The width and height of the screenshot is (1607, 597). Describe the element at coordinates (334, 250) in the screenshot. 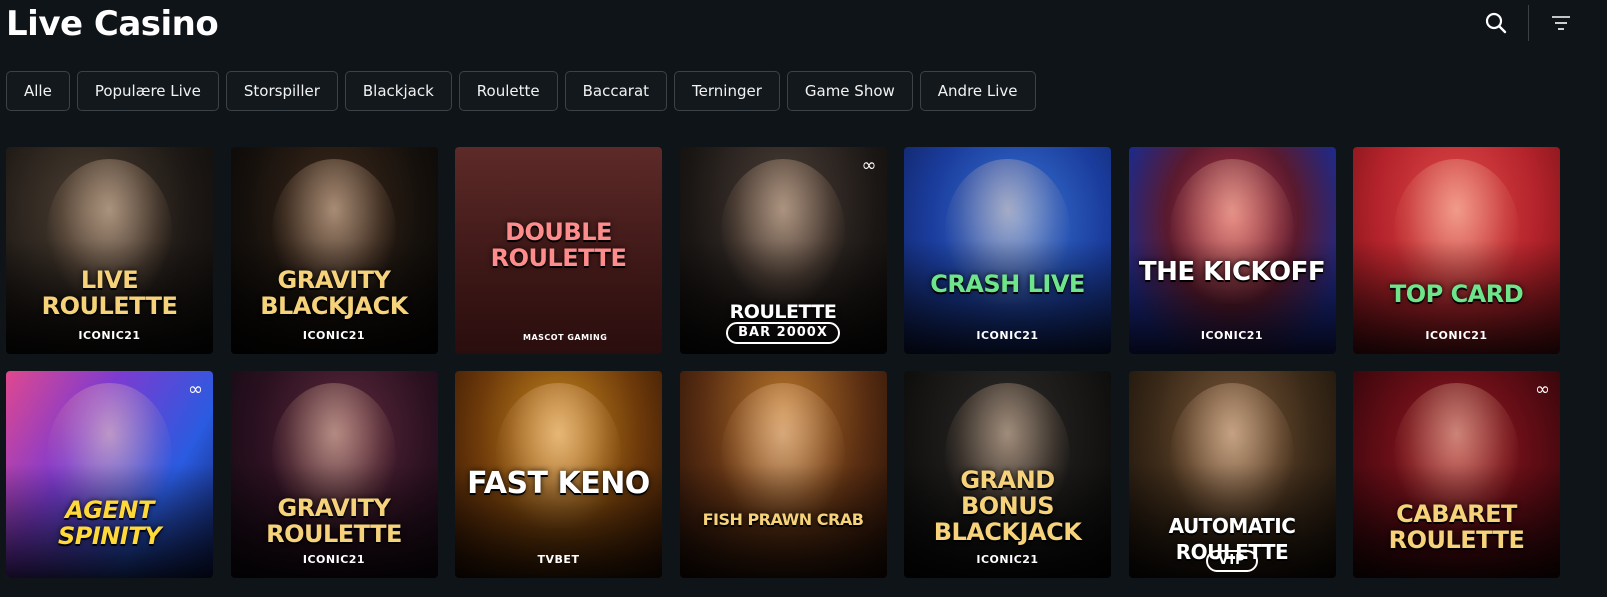

I see `game-tile: GRAVITY BLACKJACK ICONIC21` at that location.